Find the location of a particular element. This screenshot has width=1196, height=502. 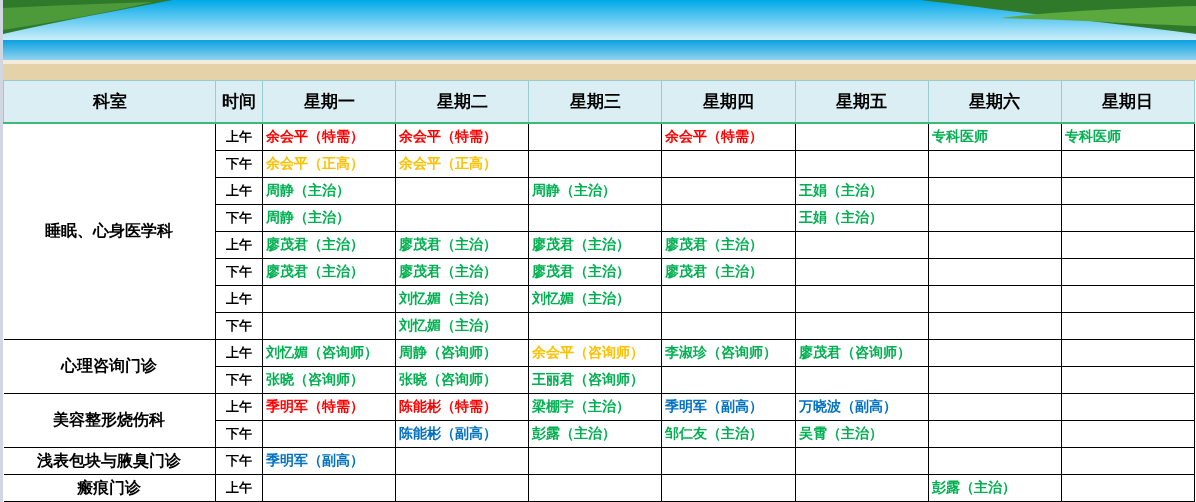

doctor-entry: 周静（咨询师） is located at coordinates (448, 352).